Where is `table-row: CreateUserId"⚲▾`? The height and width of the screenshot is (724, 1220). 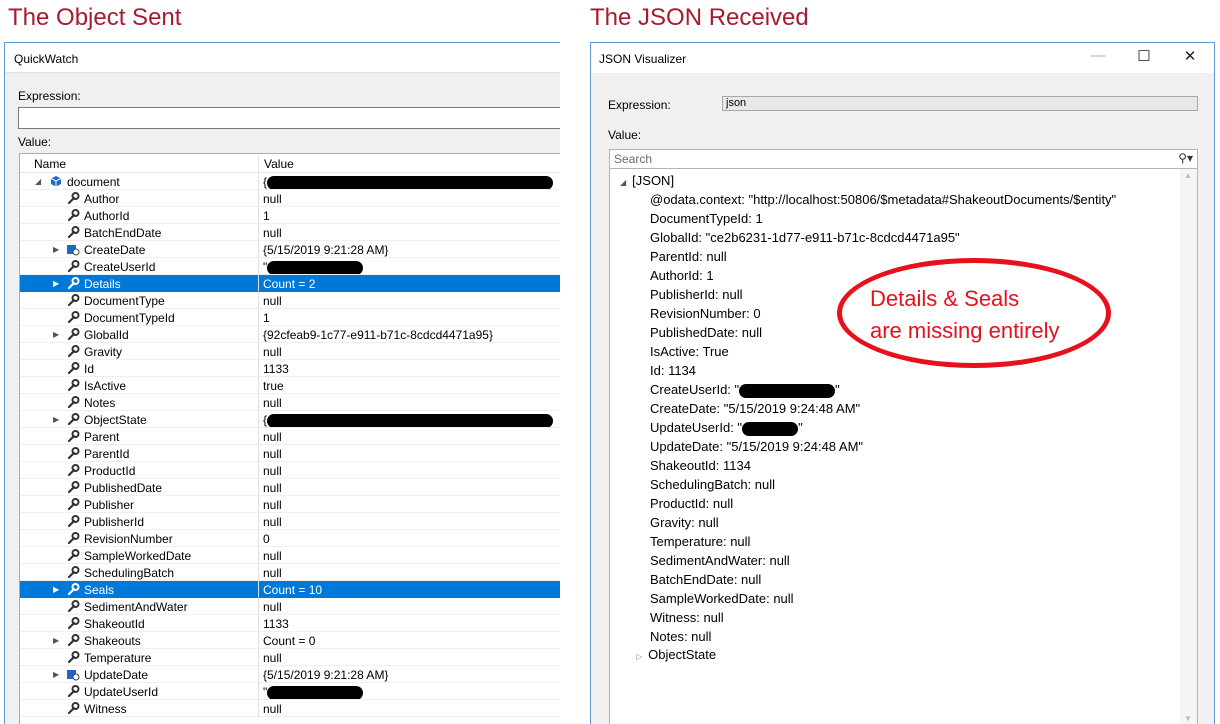
table-row: CreateUserId"⚲▾ is located at coordinates (290, 266).